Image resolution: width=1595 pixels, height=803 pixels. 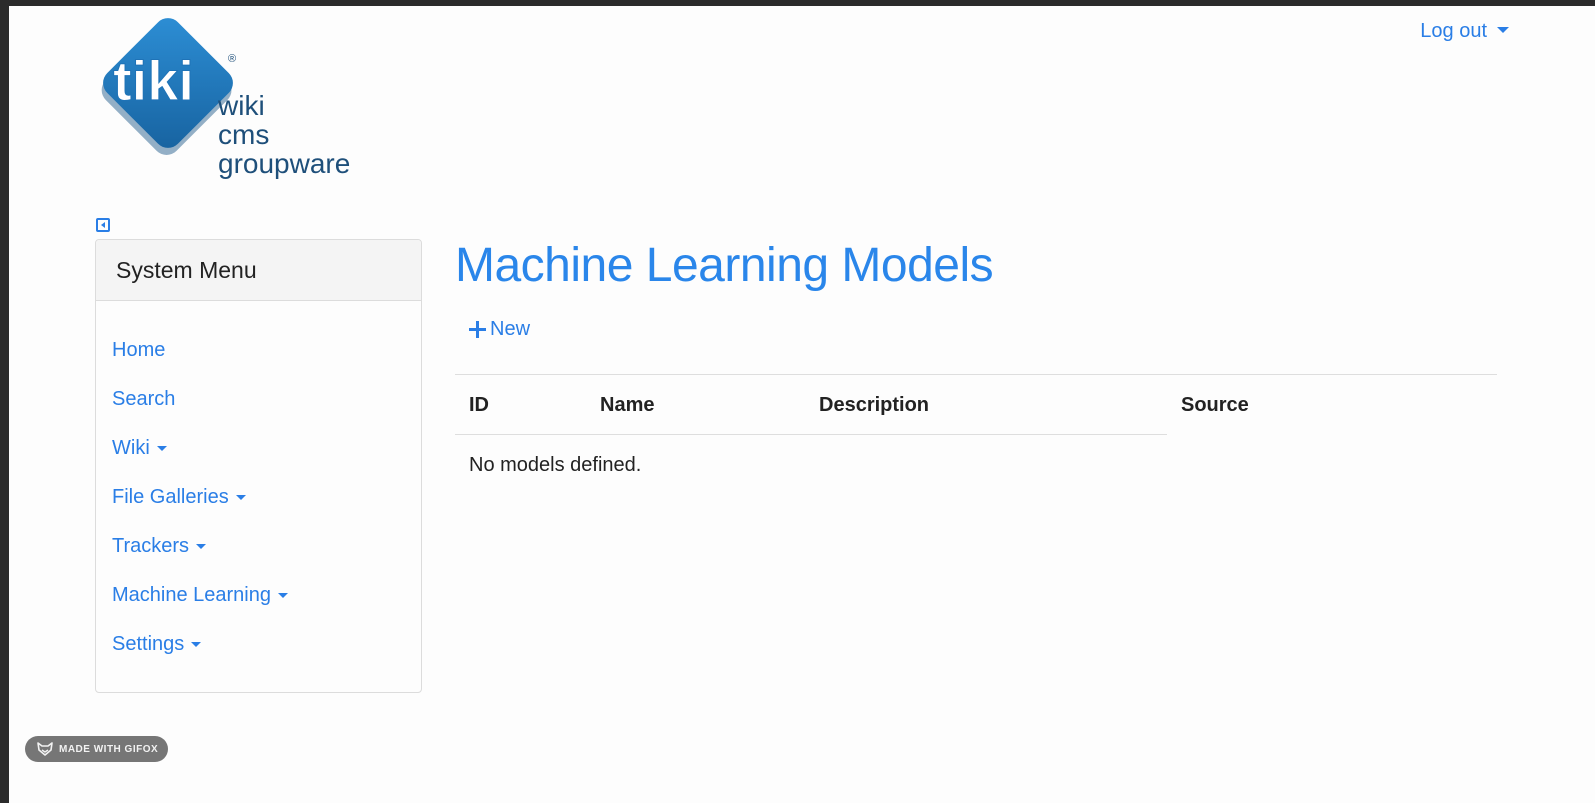 I want to click on sidebar-item-trackers: Trackers, so click(x=258, y=546).